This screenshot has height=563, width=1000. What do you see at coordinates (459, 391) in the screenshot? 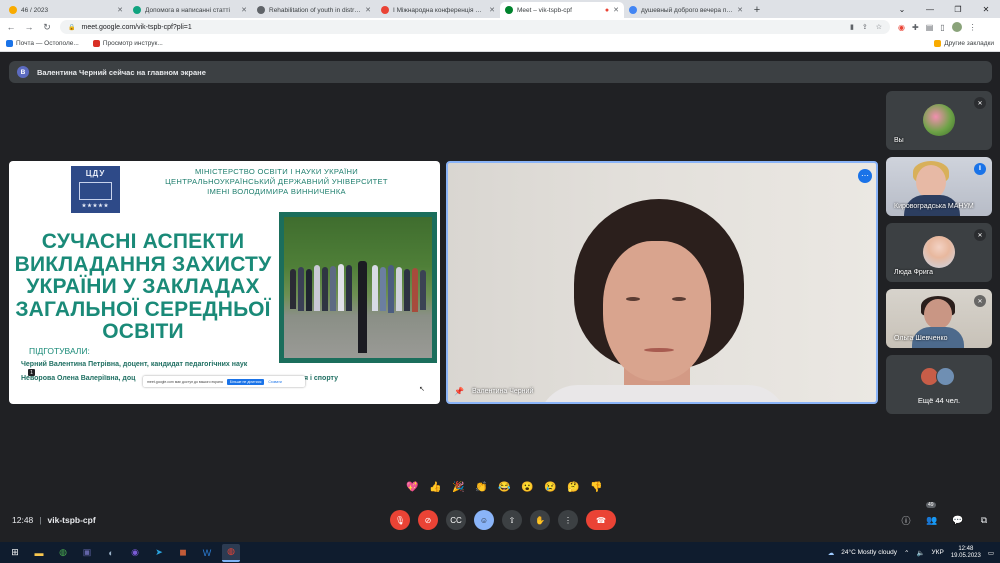
I see `pin-icon: 📌` at bounding box center [459, 391].